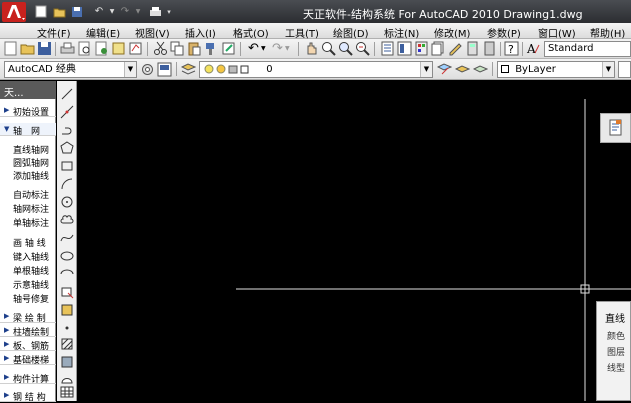 The width and height of the screenshot is (631, 403). What do you see at coordinates (401, 32) in the screenshot?
I see `menu-dimension: 标注(N)` at bounding box center [401, 32].